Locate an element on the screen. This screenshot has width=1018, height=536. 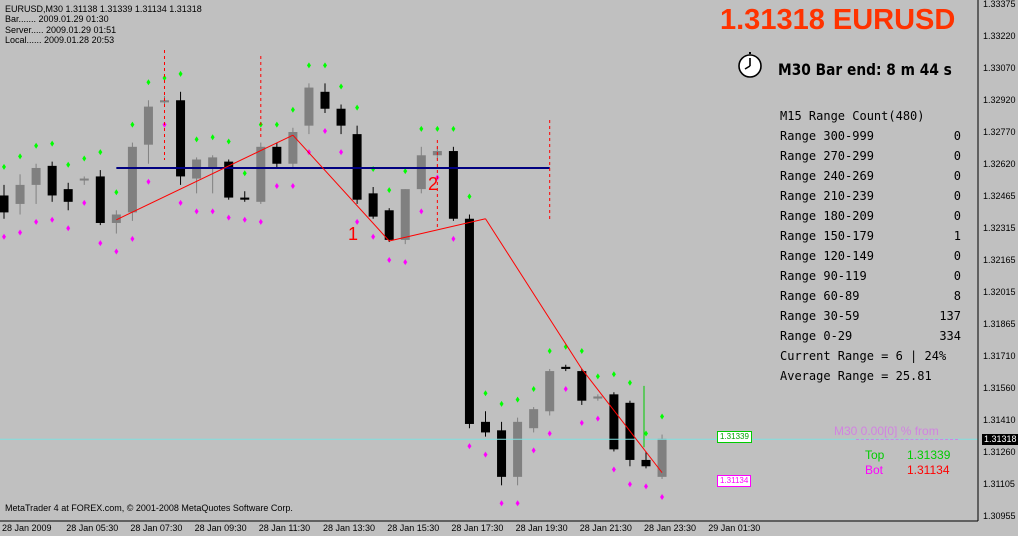
price-tick-label: 1.31560 is located at coordinates (999, 388).